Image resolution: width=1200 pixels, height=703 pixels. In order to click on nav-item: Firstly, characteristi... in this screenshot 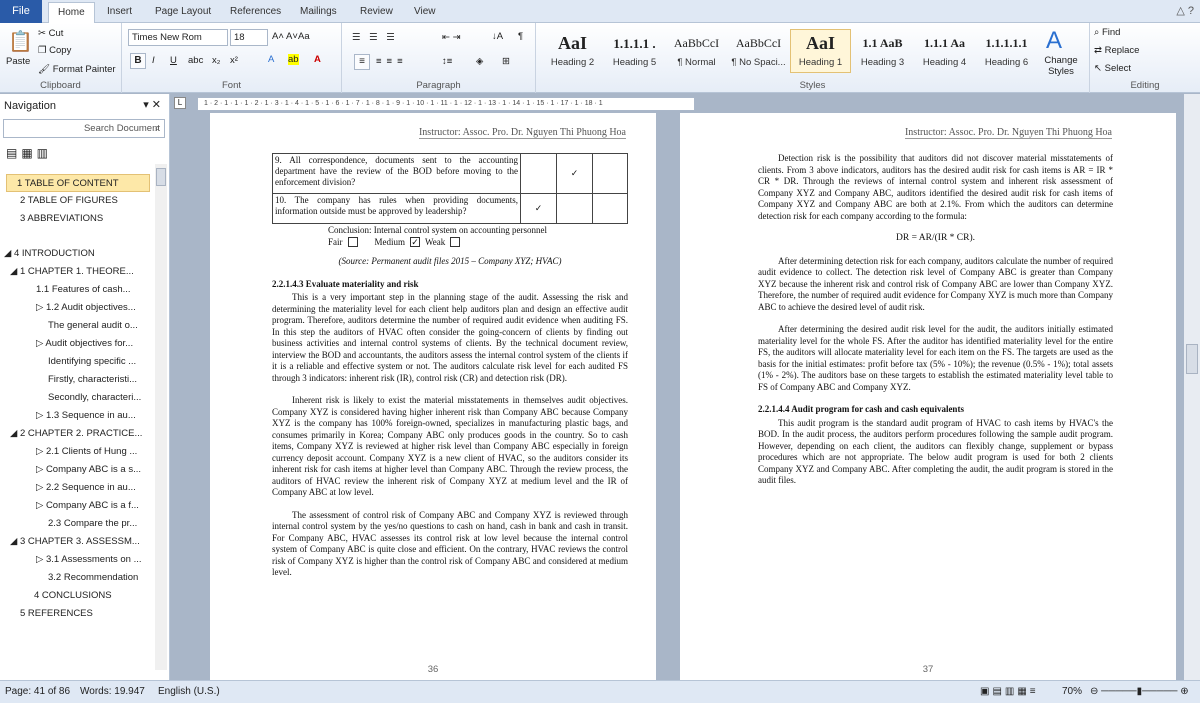, I will do `click(99, 380)`.